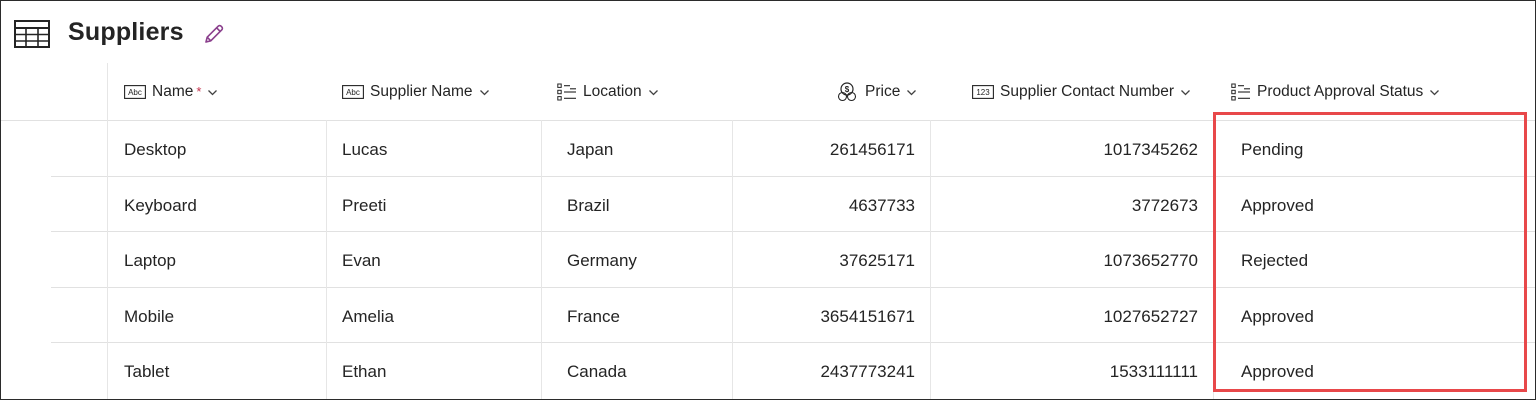 This screenshot has width=1536, height=400. I want to click on cell-contact: 1017345262, so click(1150, 150).